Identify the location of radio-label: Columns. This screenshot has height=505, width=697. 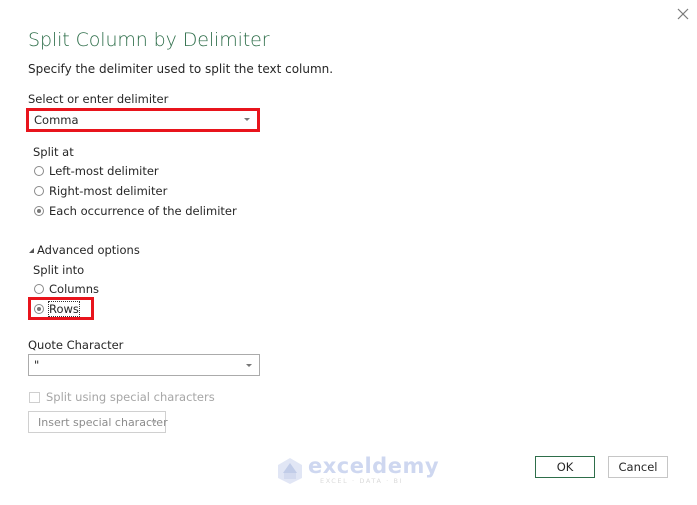
(74, 289).